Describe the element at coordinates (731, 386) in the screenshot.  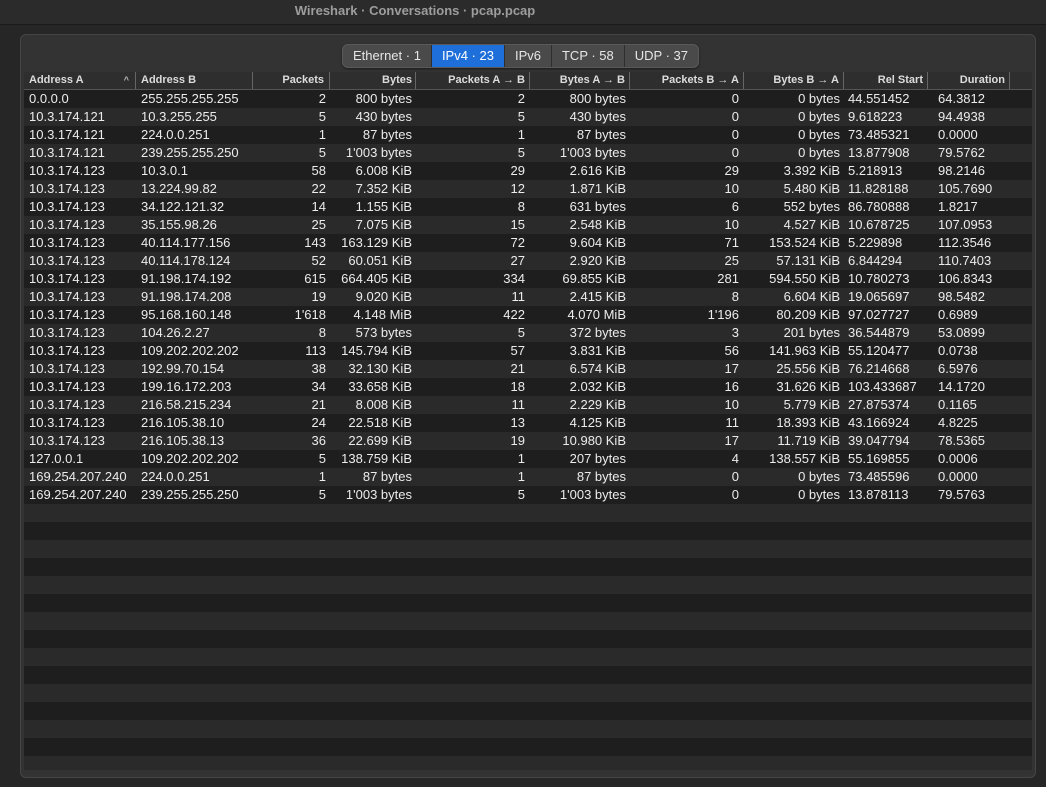
I see `cell-packets-b-a: 16` at that location.